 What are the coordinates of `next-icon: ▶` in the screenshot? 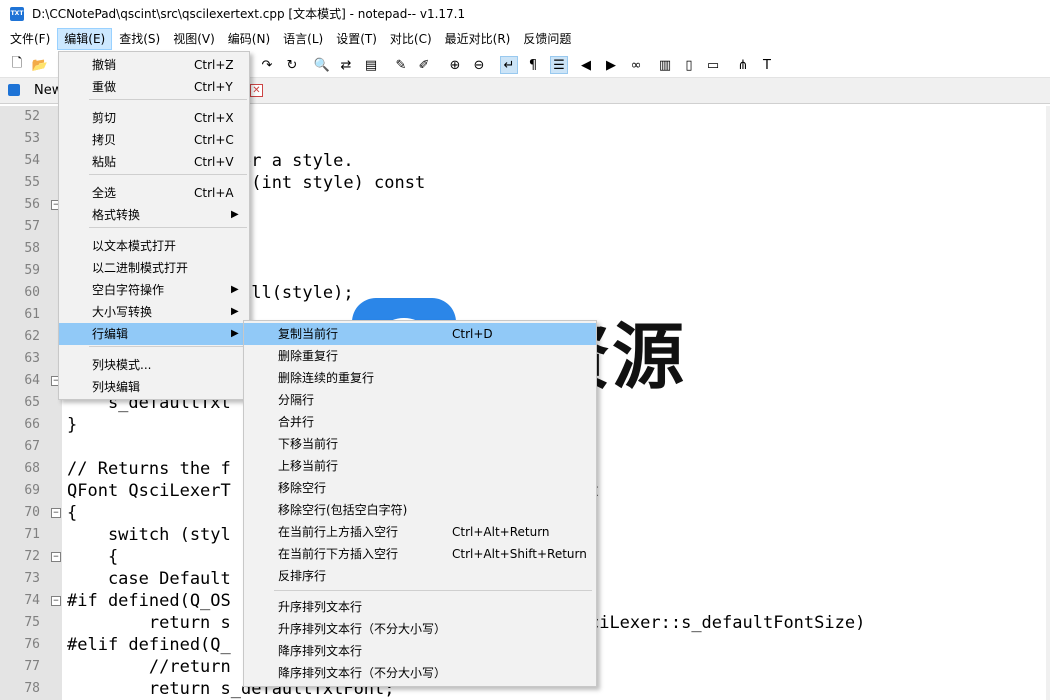 It's located at (611, 65).